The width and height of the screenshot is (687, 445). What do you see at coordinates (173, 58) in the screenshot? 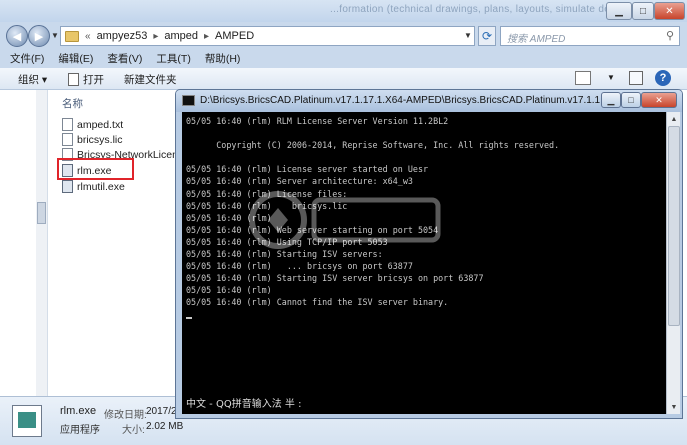
I see `menu-tools: 工具(T)` at bounding box center [173, 58].